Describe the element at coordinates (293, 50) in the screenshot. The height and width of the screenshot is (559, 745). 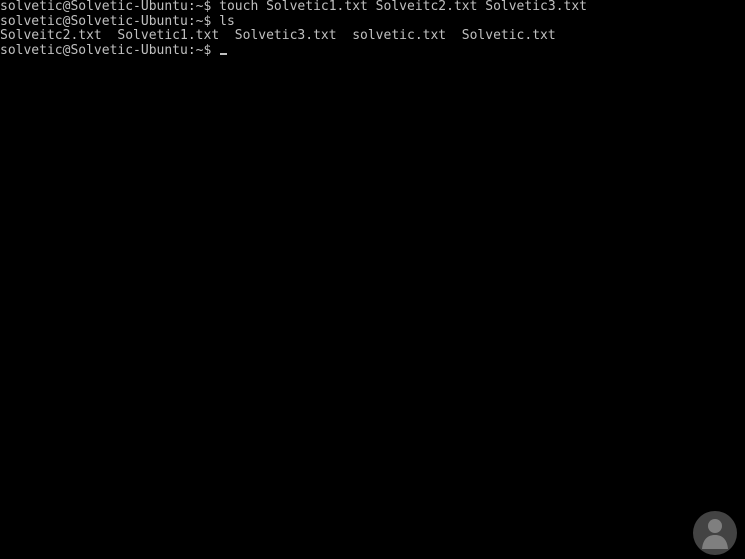
I see `console-line-active-prompt: solvetic@Solvetic-Ubuntu:~$` at that location.